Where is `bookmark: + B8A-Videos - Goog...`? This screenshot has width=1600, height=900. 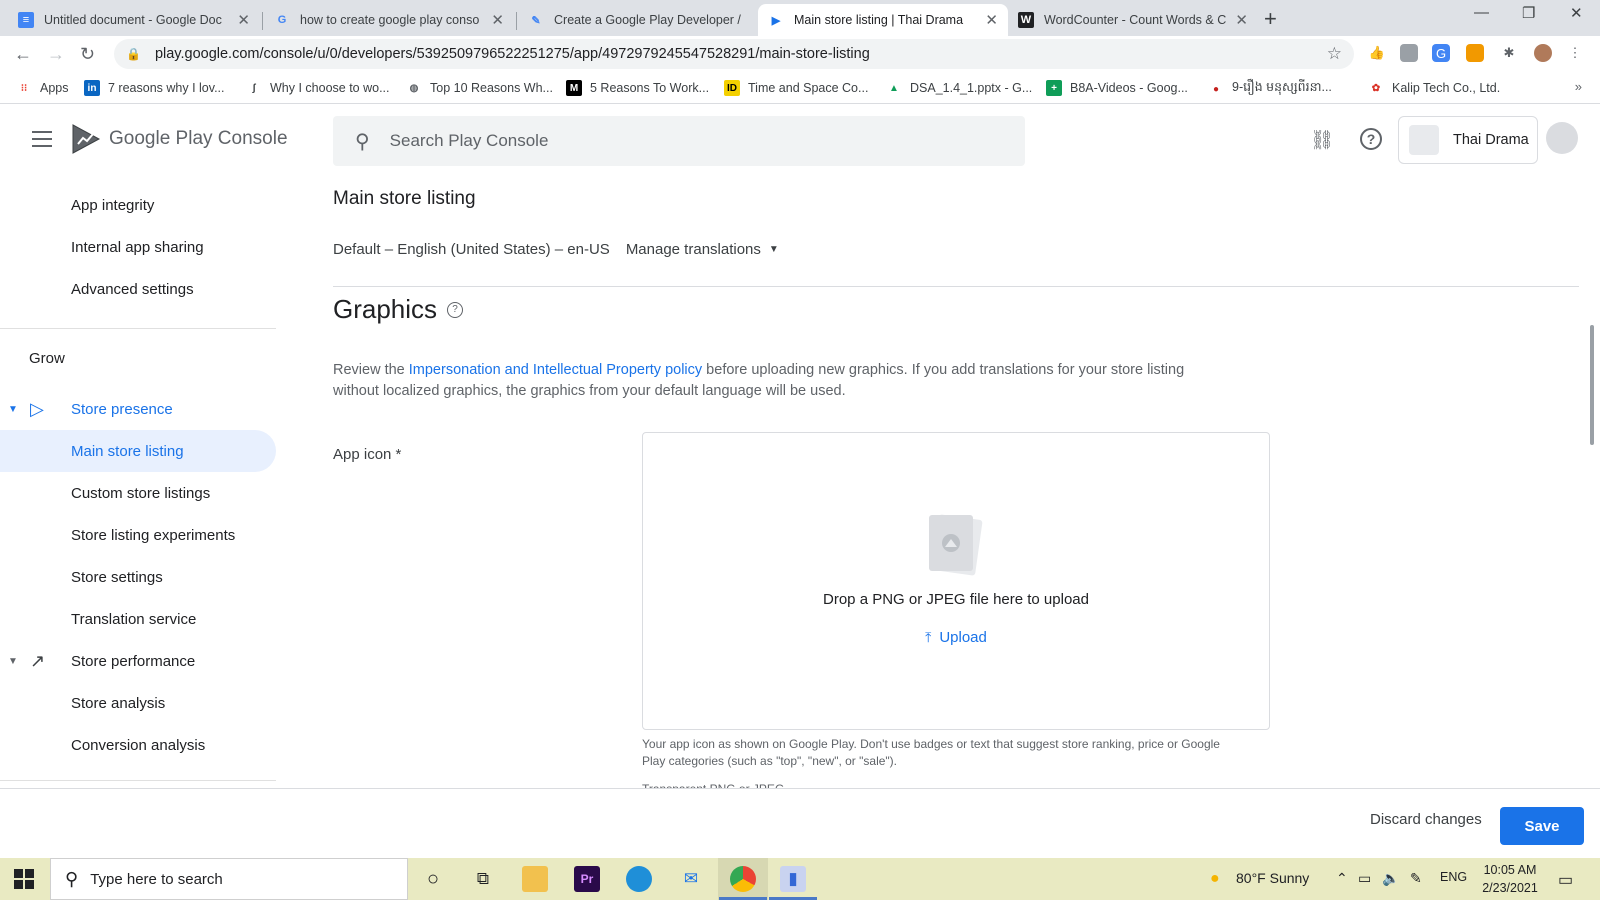
bookmark: + B8A-Videos - Goog... is located at coordinates (1117, 88).